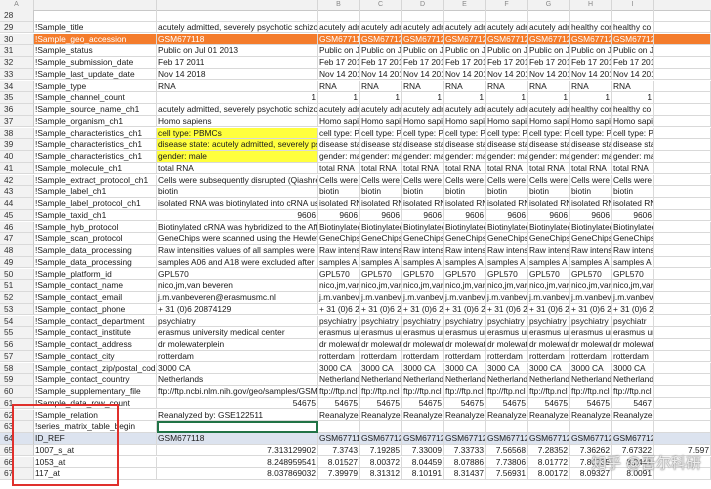 This screenshot has height=489, width=711. I want to click on sheet-cell: Cells were, so click(591, 180).